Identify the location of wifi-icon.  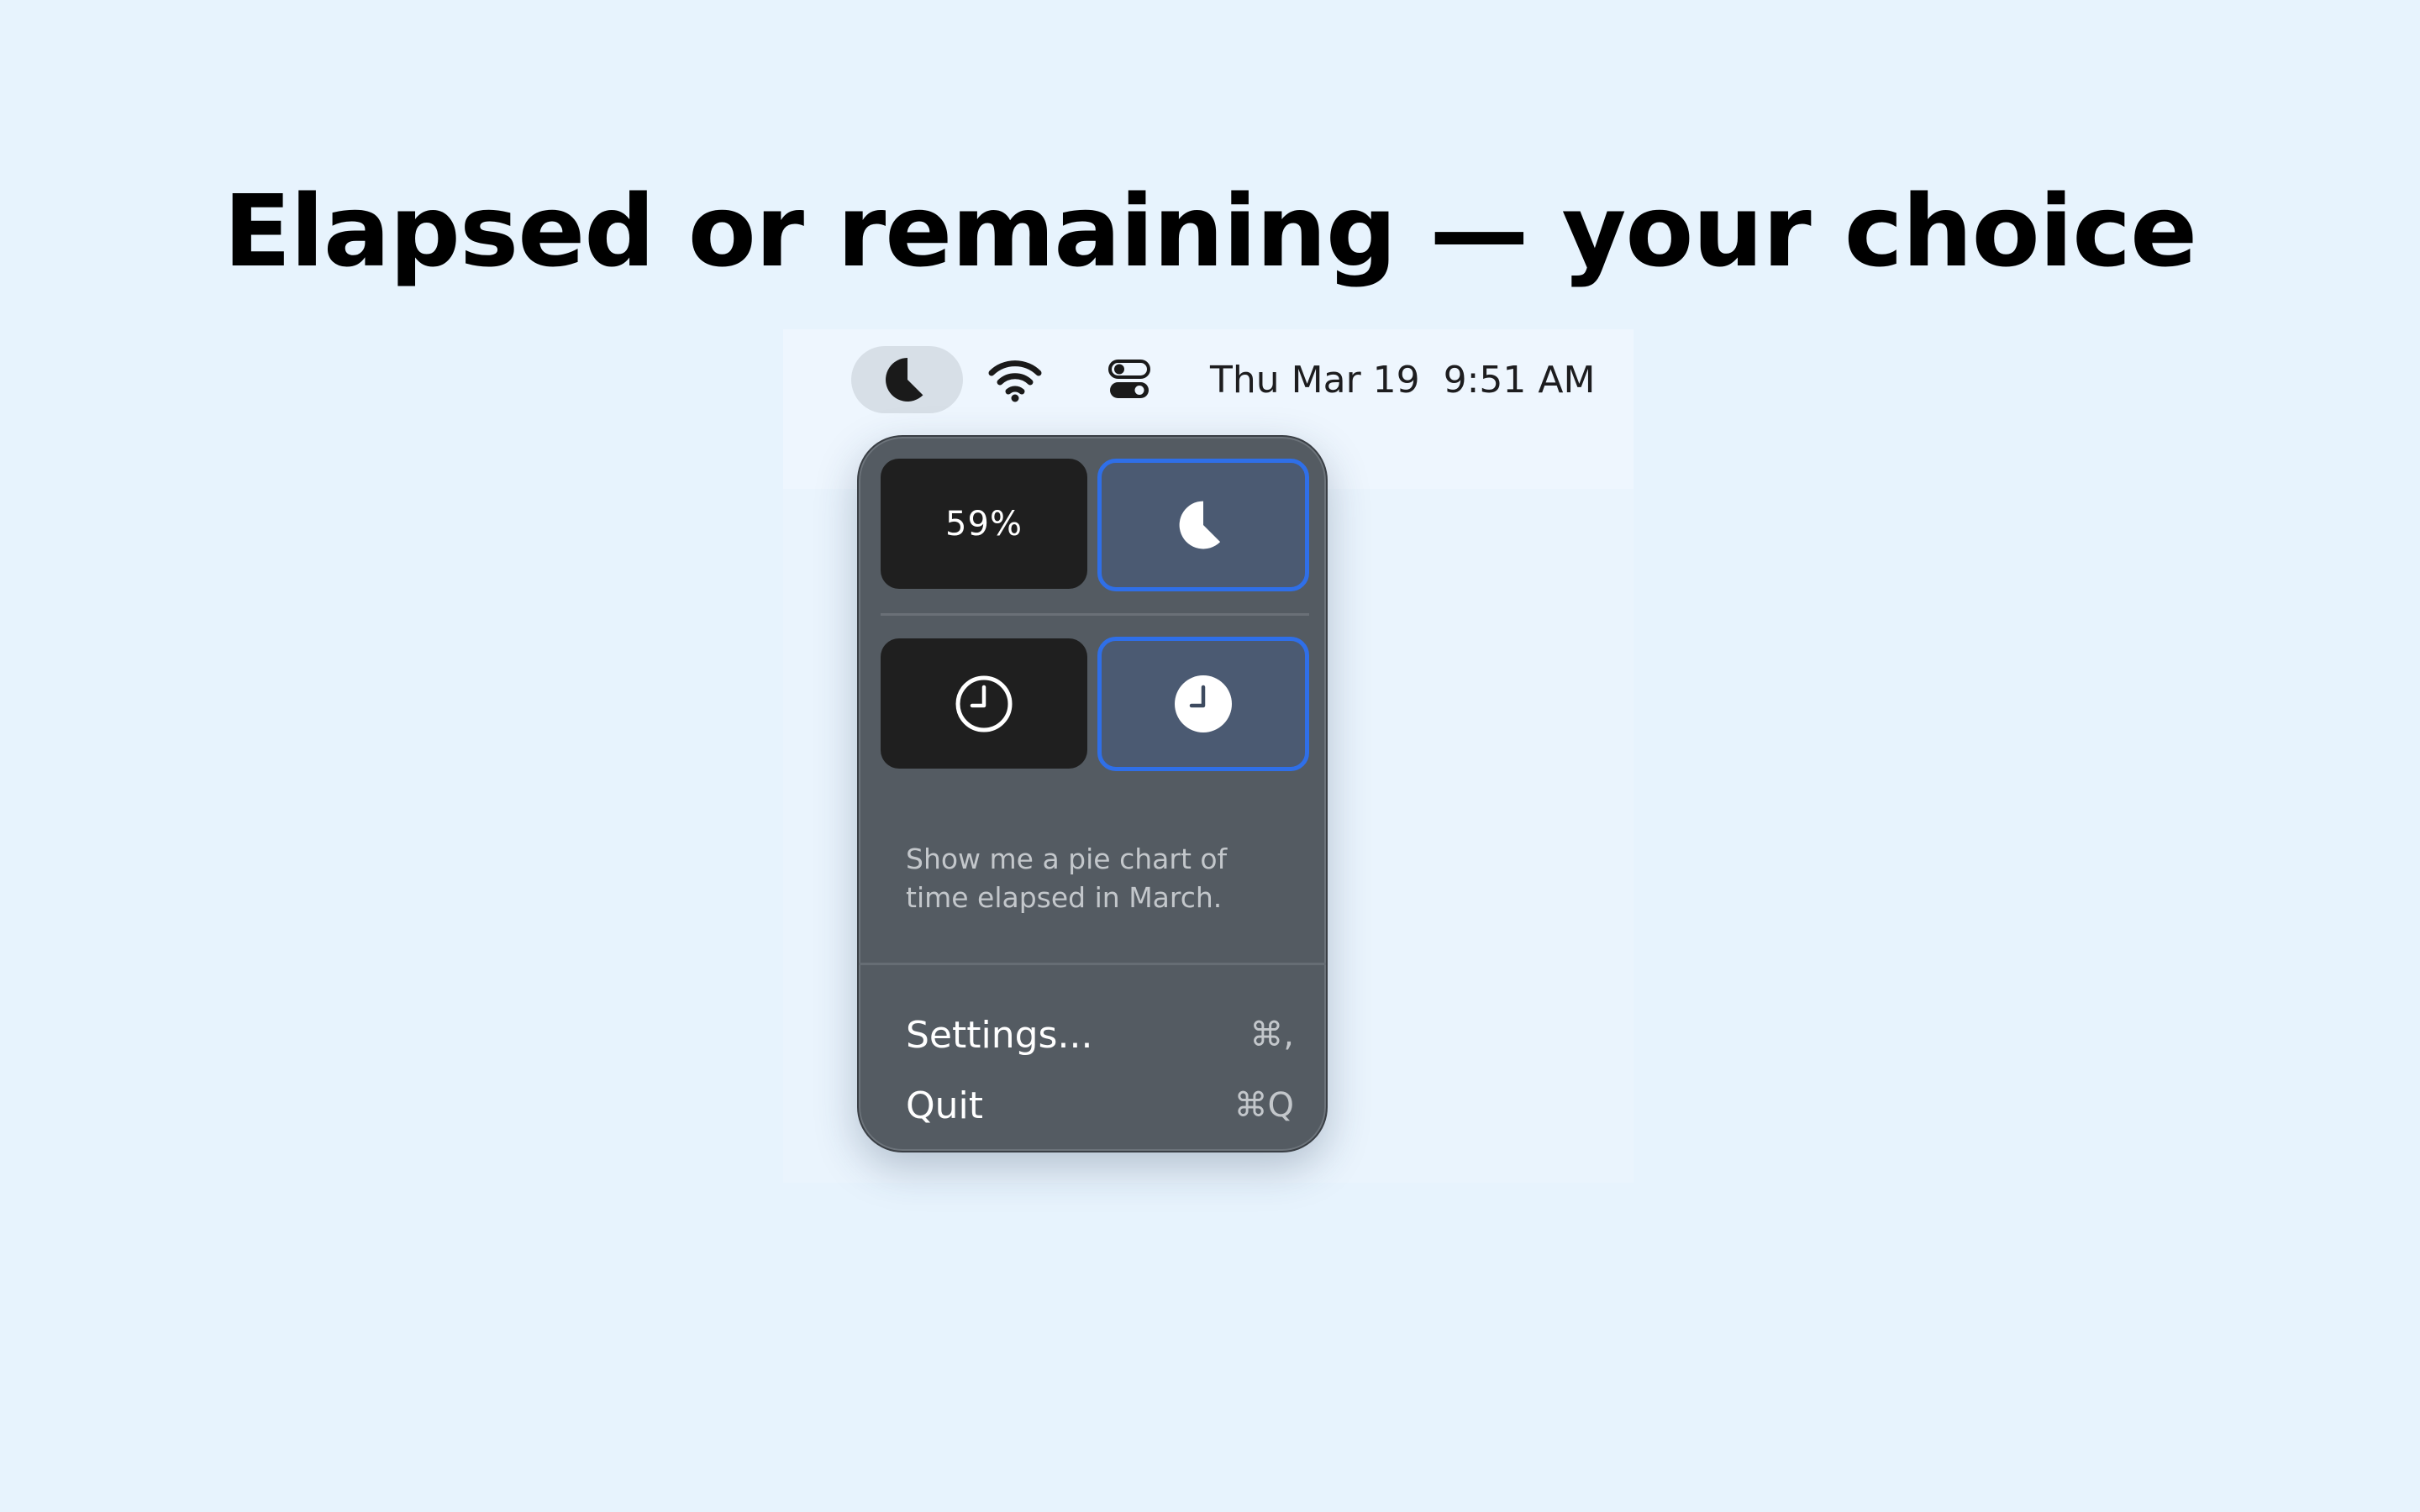
(1015, 381).